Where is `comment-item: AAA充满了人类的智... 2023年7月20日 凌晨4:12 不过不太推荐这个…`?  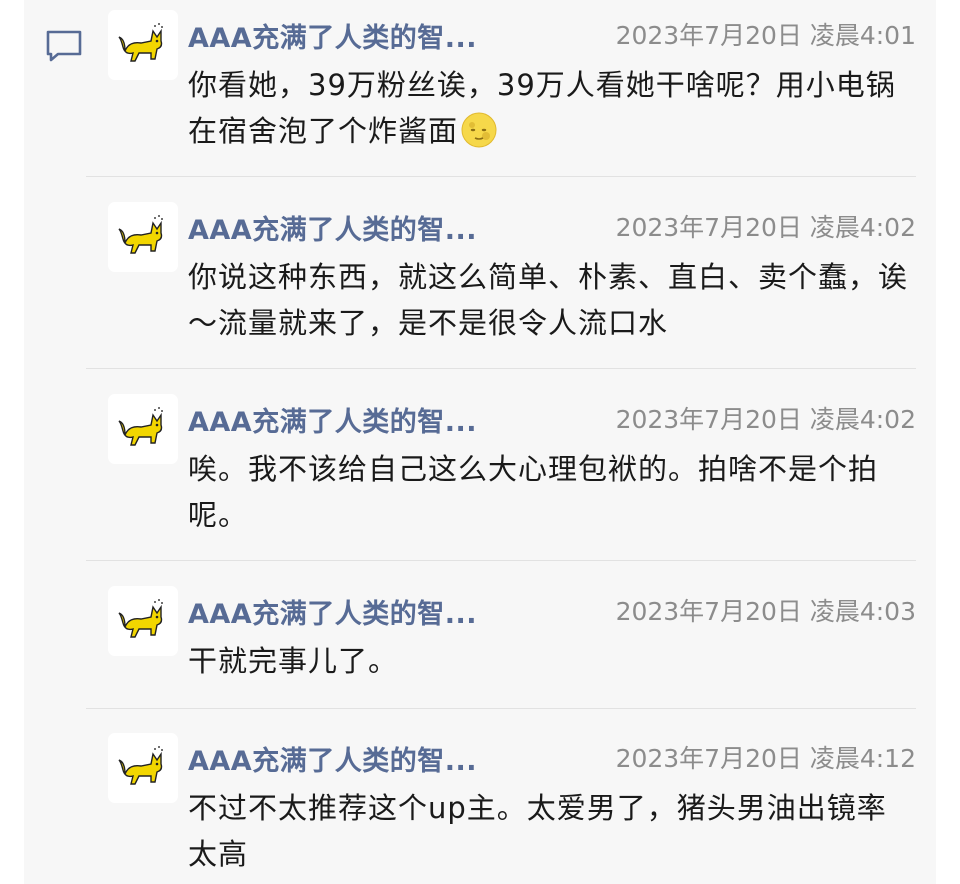 comment-item: AAA充满了人类的智... 2023年7月20日 凌晨4:12 不过不太推荐这个… is located at coordinates (501, 808).